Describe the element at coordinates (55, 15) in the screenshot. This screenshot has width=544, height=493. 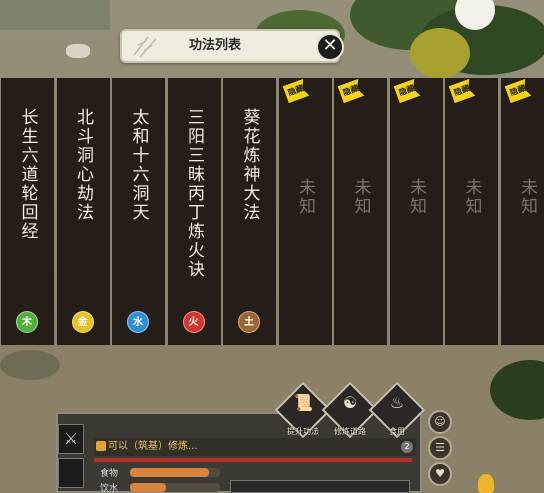
I see `rock-wall` at that location.